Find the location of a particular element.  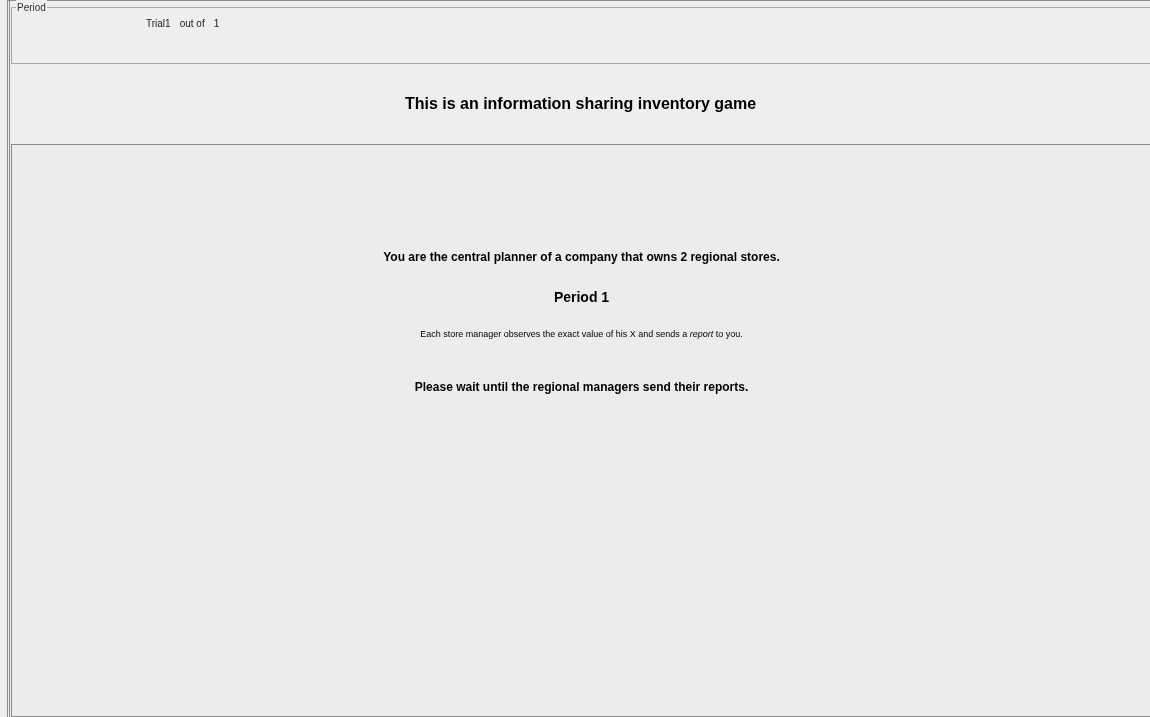

status-text: Please wait until the regional managers send their reports. is located at coordinates (581, 387).